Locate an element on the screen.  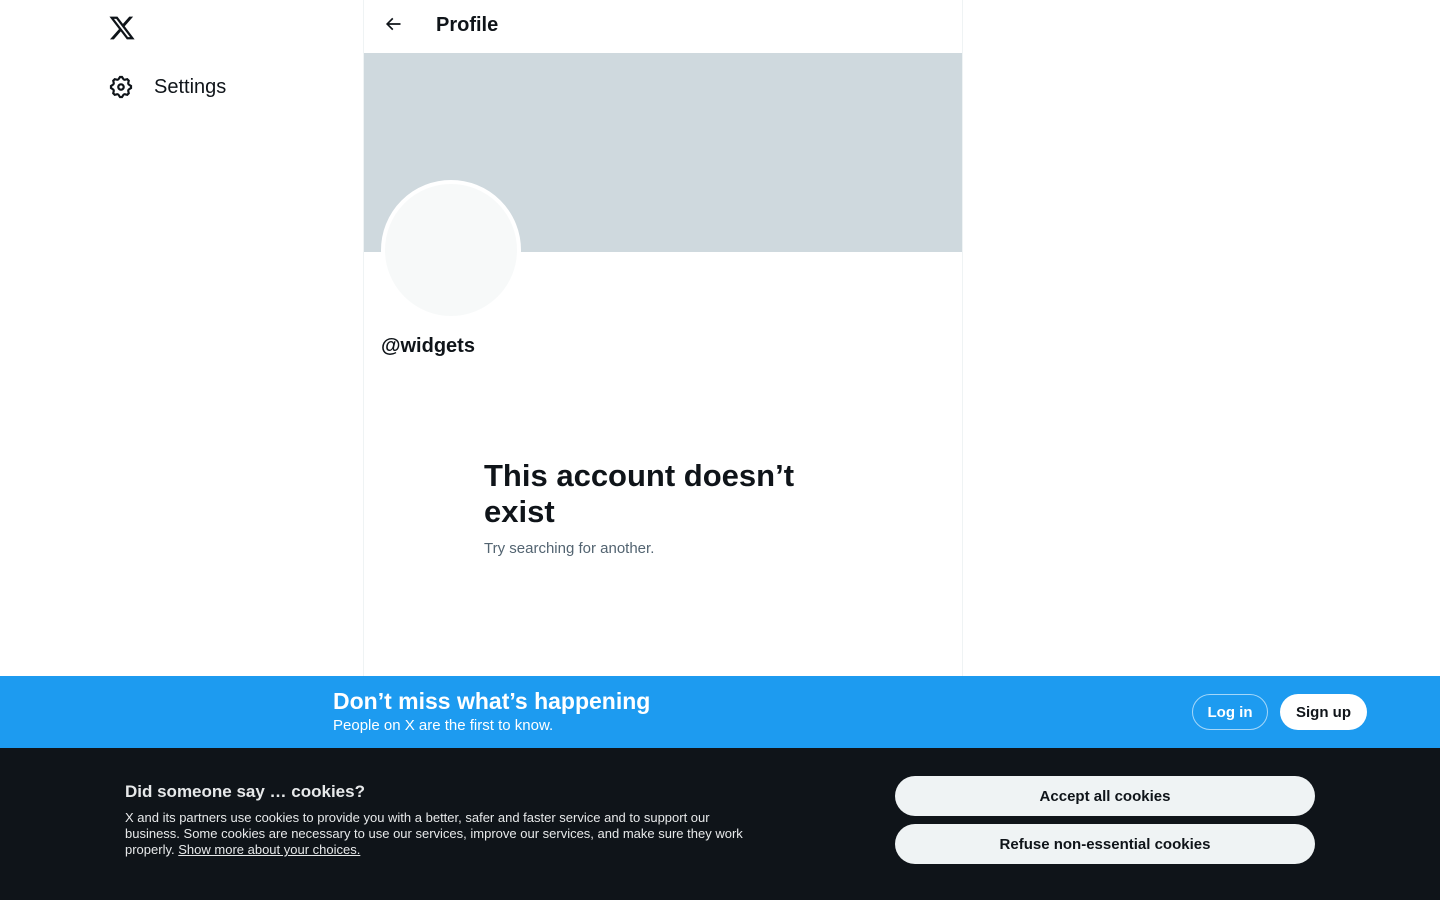
empty-state-title: This account doesn’t exist is located at coordinates (639, 493).